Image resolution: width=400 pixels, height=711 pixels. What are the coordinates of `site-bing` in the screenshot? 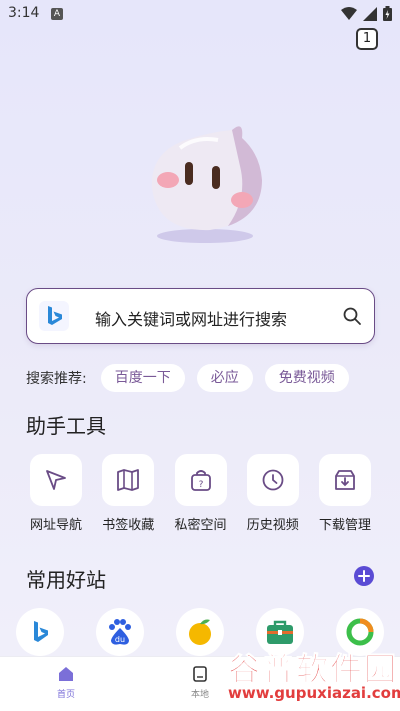 It's located at (40, 632).